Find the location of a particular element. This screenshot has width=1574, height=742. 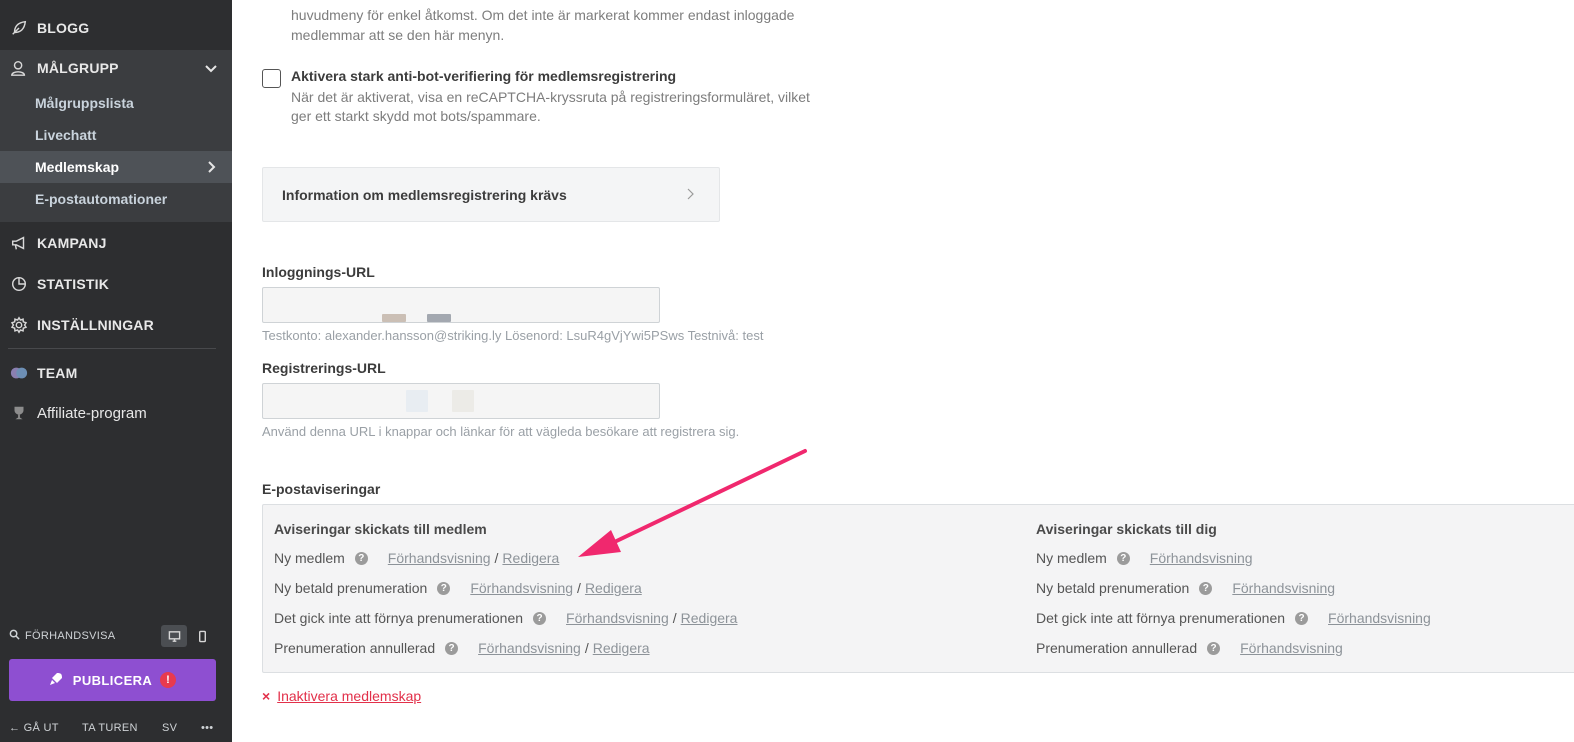

feather-icon is located at coordinates (19, 28).